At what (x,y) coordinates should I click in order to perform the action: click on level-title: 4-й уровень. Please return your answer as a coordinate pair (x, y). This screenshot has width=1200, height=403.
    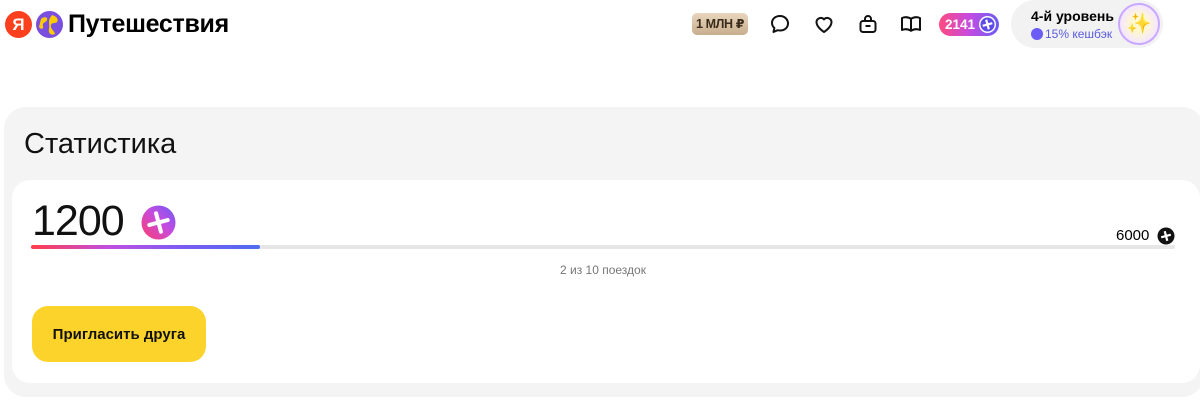
    Looking at the image, I should click on (1072, 16).